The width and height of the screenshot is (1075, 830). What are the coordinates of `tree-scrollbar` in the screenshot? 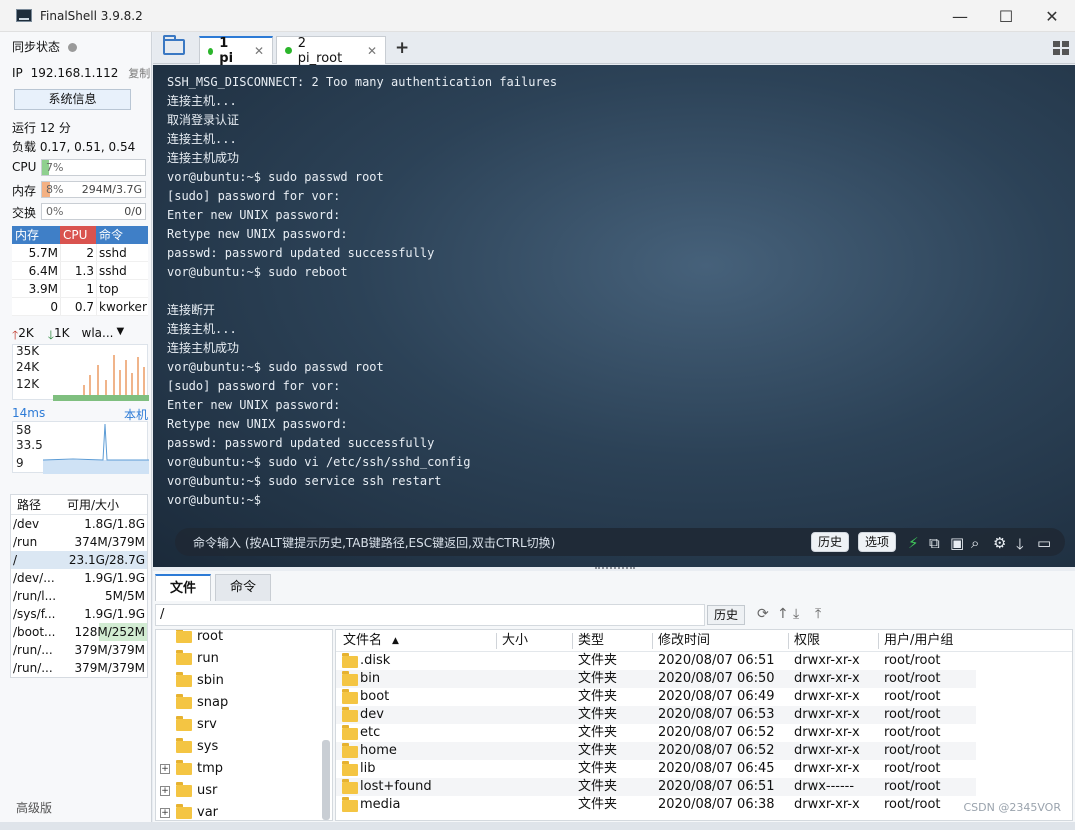 It's located at (326, 780).